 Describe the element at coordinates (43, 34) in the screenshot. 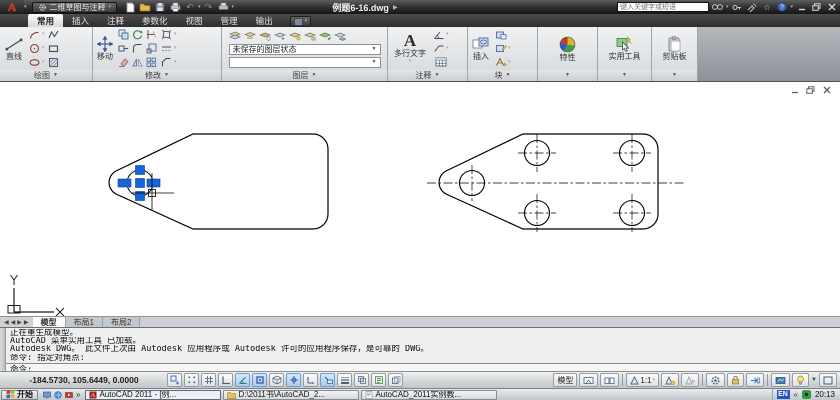

I see `arc-dropdown-icon: ▾` at that location.